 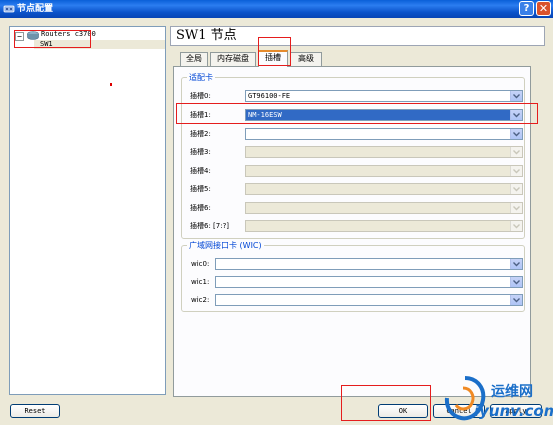 I want to click on close-button: ✕, so click(x=543, y=8).